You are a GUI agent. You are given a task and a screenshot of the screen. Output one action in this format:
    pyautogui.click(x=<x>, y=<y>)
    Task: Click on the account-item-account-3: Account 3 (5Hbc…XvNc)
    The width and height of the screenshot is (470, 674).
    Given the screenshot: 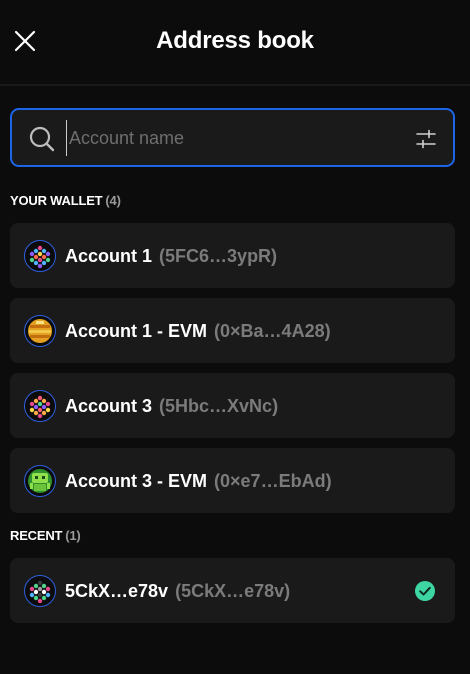 What is the action you would take?
    pyautogui.click(x=232, y=405)
    